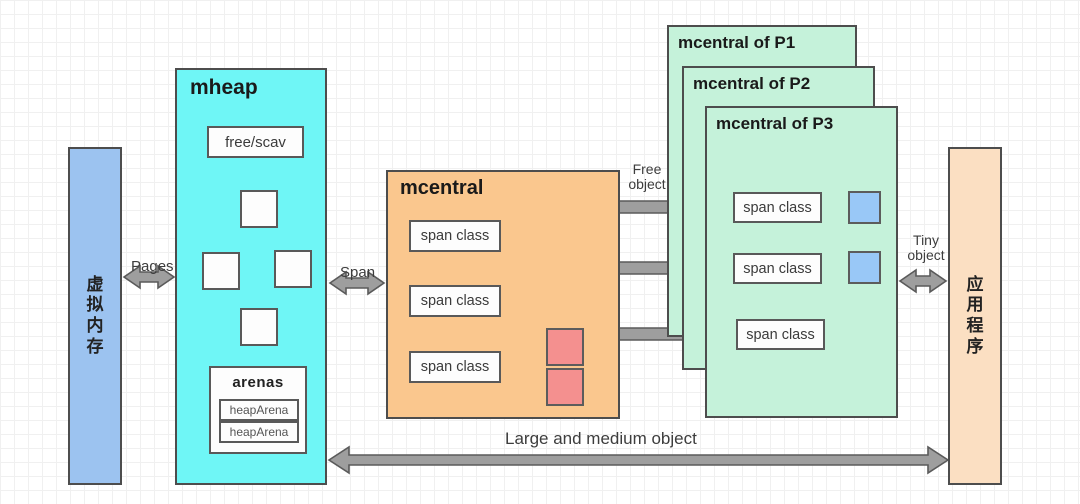 This screenshot has height=504, width=1080. I want to click on edge-label-large-and-medium-object: Large and medium object, so click(601, 438).